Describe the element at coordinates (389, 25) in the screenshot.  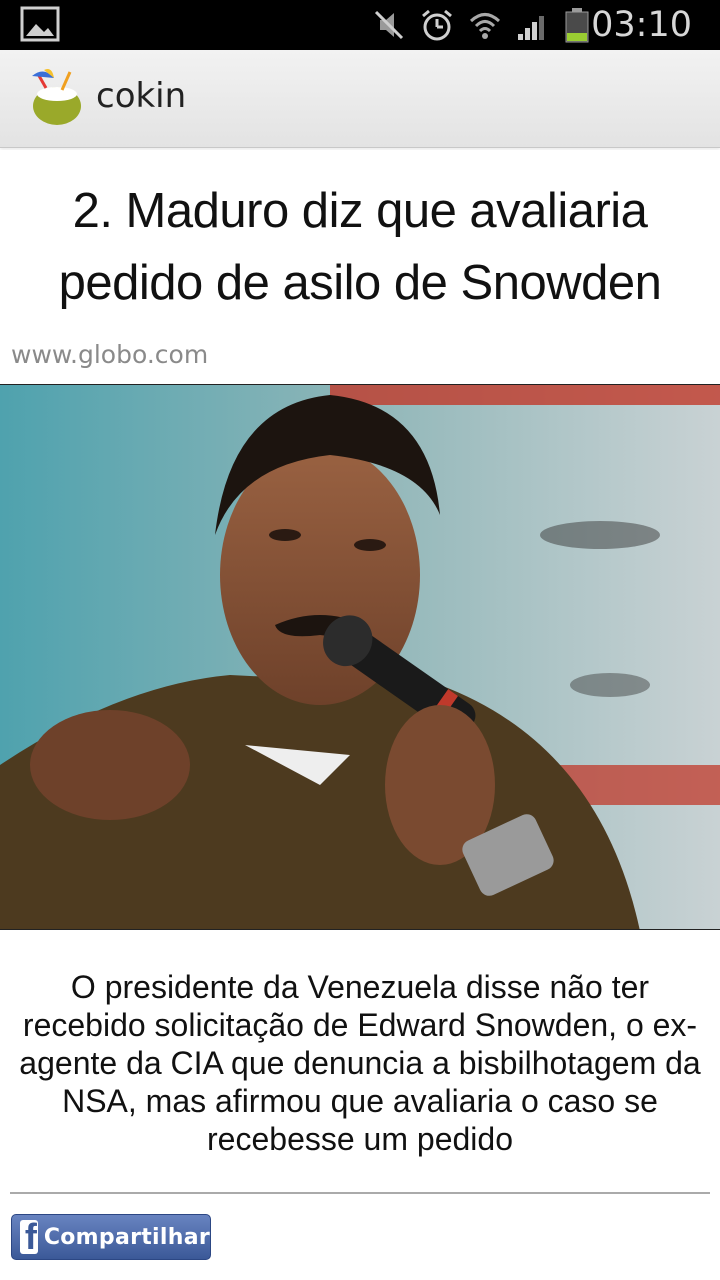
I see `mute-icon` at that location.